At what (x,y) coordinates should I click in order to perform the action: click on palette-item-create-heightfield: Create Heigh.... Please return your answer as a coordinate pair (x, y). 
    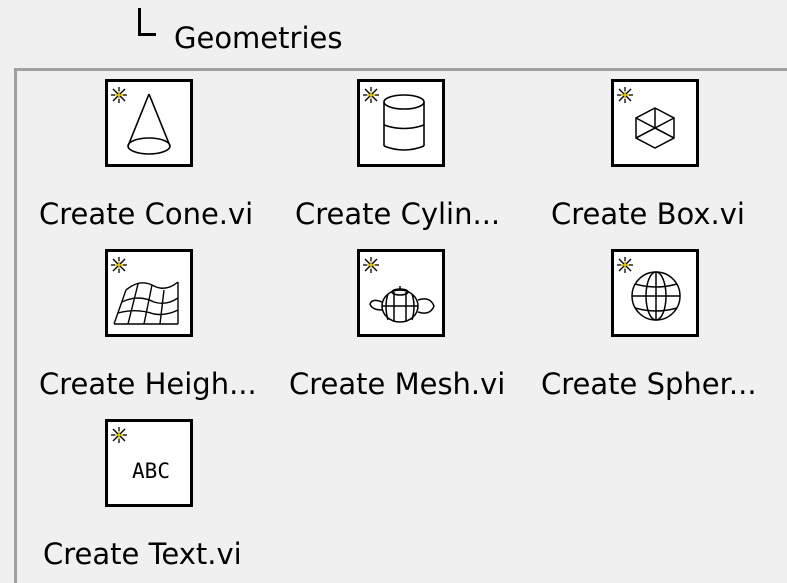
    Looking at the image, I should click on (162, 332).